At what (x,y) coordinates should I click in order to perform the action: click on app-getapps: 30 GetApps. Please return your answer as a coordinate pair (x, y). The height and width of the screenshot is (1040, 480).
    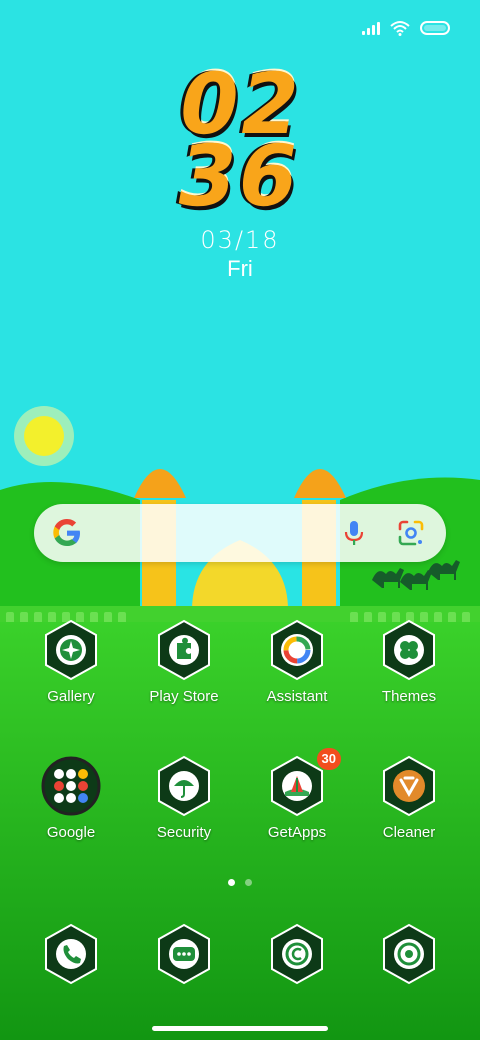
    Looking at the image, I should click on (297, 794).